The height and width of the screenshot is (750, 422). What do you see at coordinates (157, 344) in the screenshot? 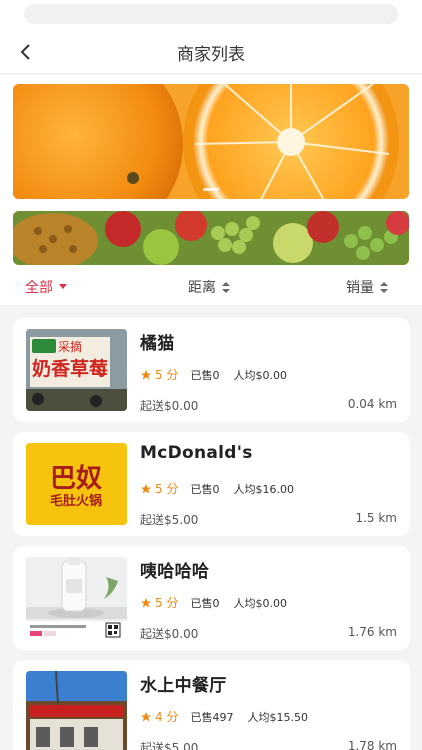
I see `store-name: 橘猫` at bounding box center [157, 344].